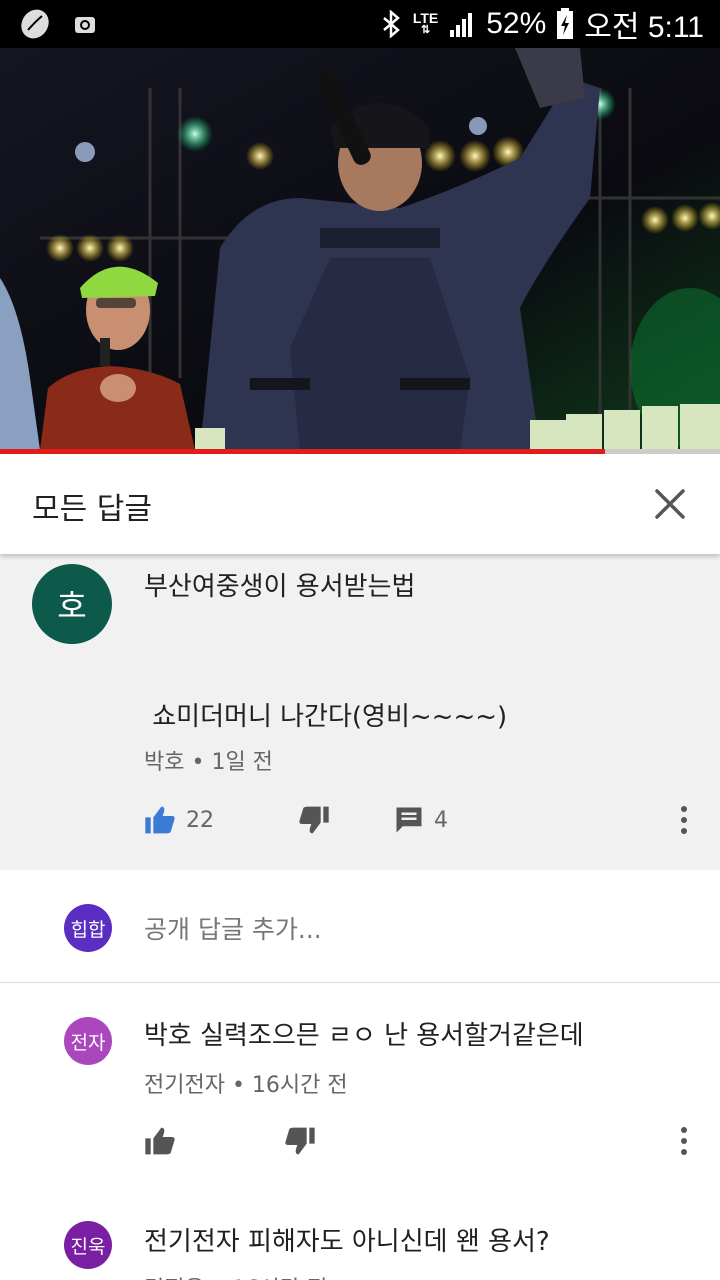  What do you see at coordinates (35, 24) in the screenshot?
I see `bean-icon` at bounding box center [35, 24].